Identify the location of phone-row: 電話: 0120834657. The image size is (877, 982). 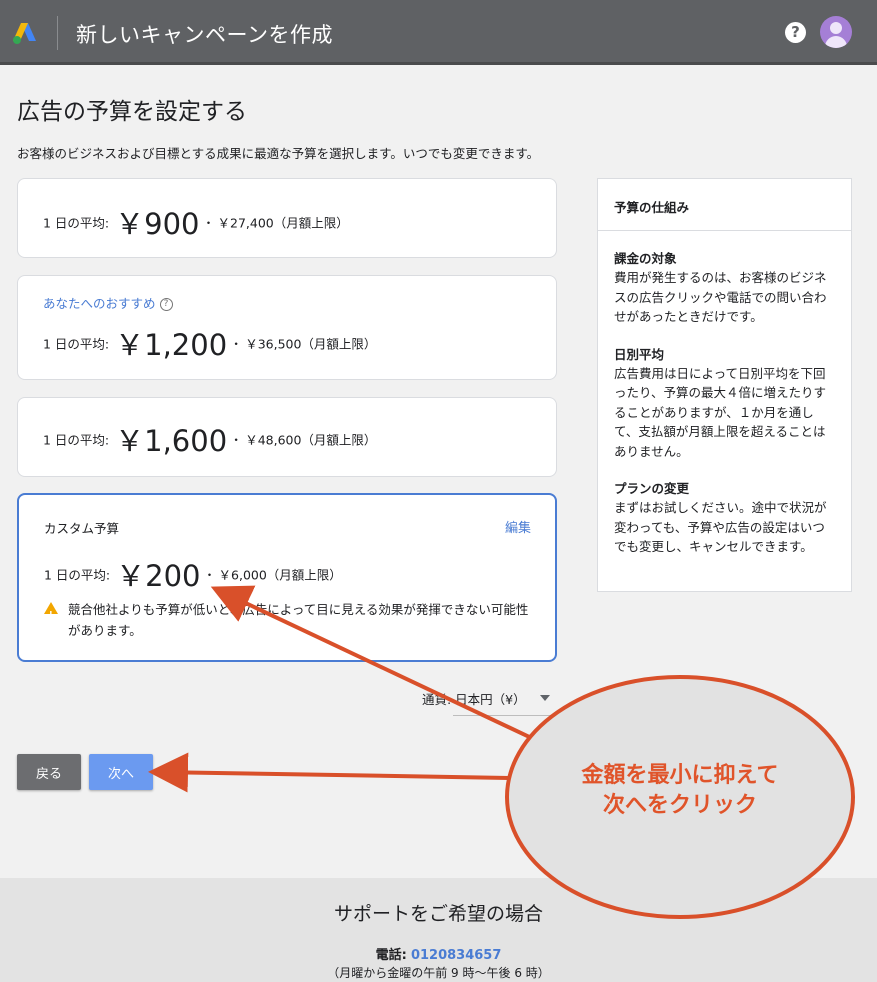
(438, 953).